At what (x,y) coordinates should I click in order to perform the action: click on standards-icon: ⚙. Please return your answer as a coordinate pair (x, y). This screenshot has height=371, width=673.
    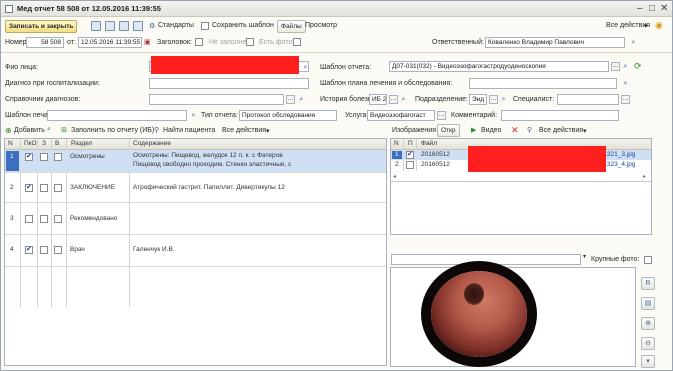
    Looking at the image, I should click on (152, 26).